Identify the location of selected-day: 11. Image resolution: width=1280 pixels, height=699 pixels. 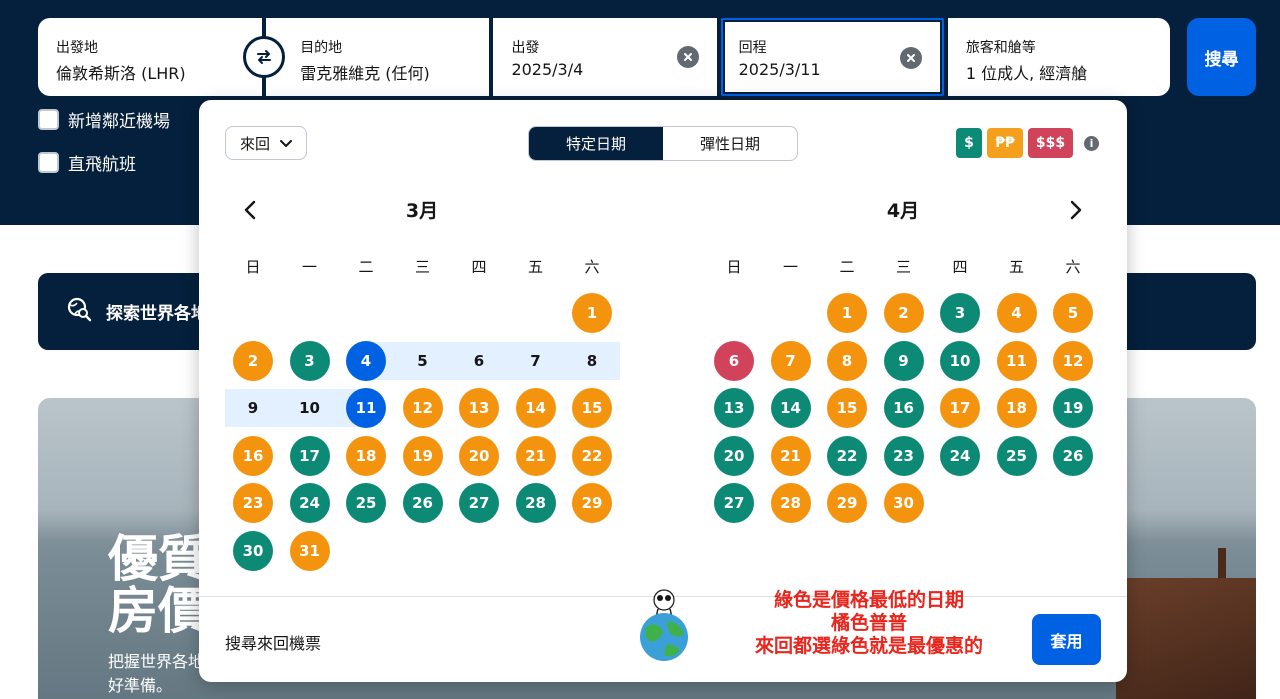
(366, 408).